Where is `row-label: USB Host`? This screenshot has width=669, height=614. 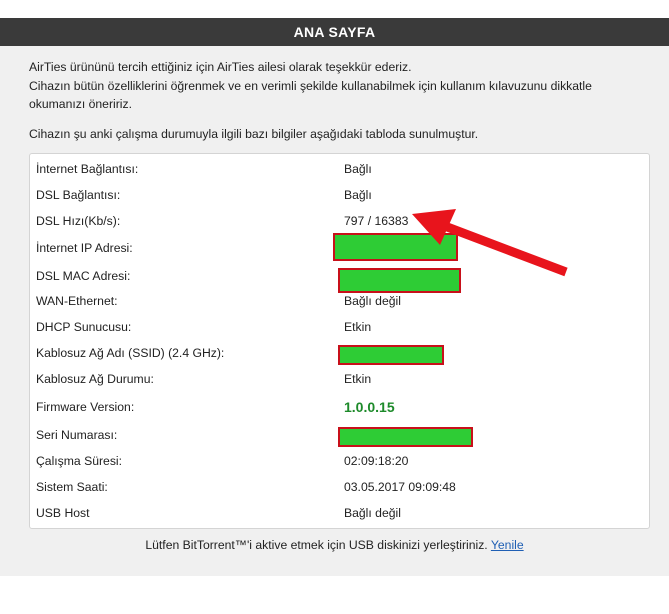 row-label: USB Host is located at coordinates (63, 513).